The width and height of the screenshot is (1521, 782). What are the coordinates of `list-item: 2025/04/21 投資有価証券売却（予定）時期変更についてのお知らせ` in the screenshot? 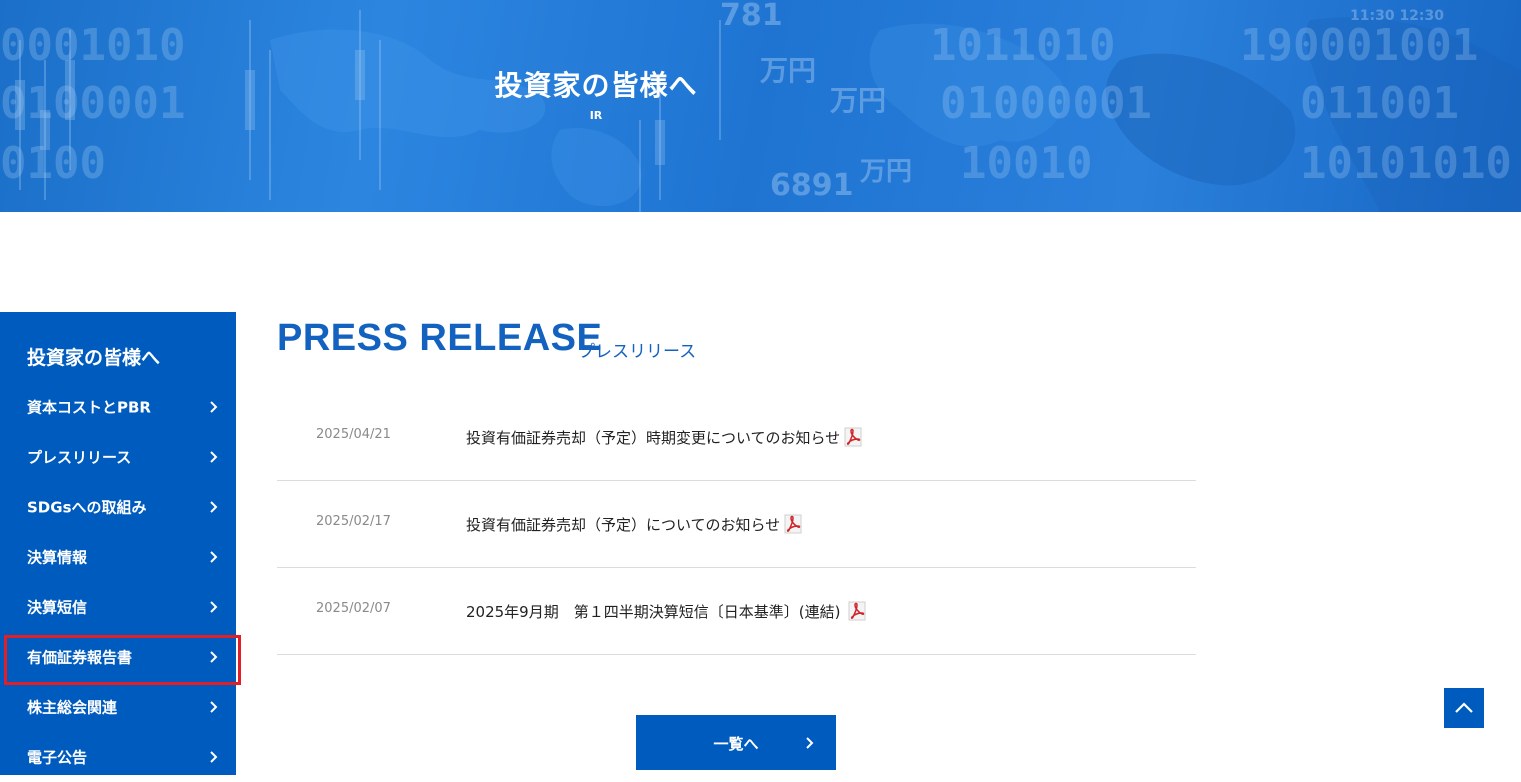 It's located at (736, 437).